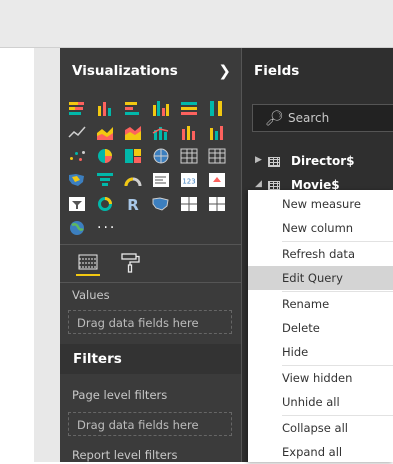  I want to click on svg-text: 123, so click(188, 182).